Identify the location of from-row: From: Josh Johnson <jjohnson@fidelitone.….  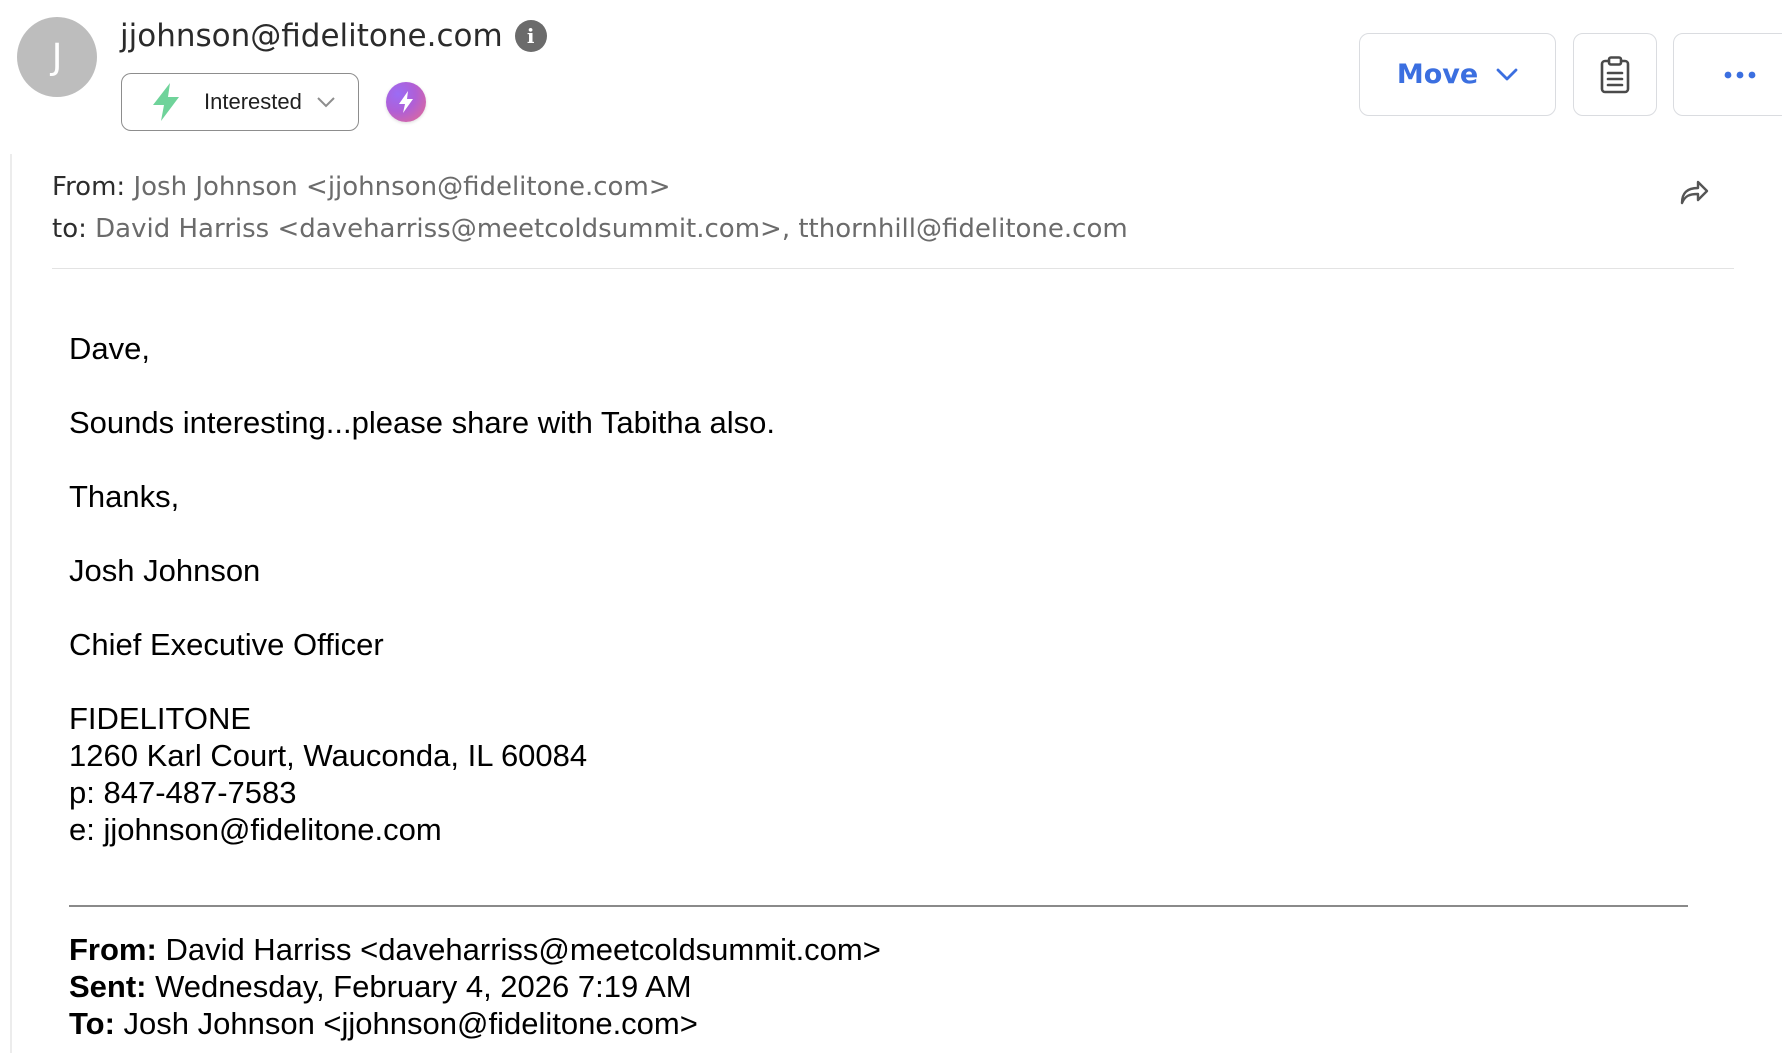
(590, 187).